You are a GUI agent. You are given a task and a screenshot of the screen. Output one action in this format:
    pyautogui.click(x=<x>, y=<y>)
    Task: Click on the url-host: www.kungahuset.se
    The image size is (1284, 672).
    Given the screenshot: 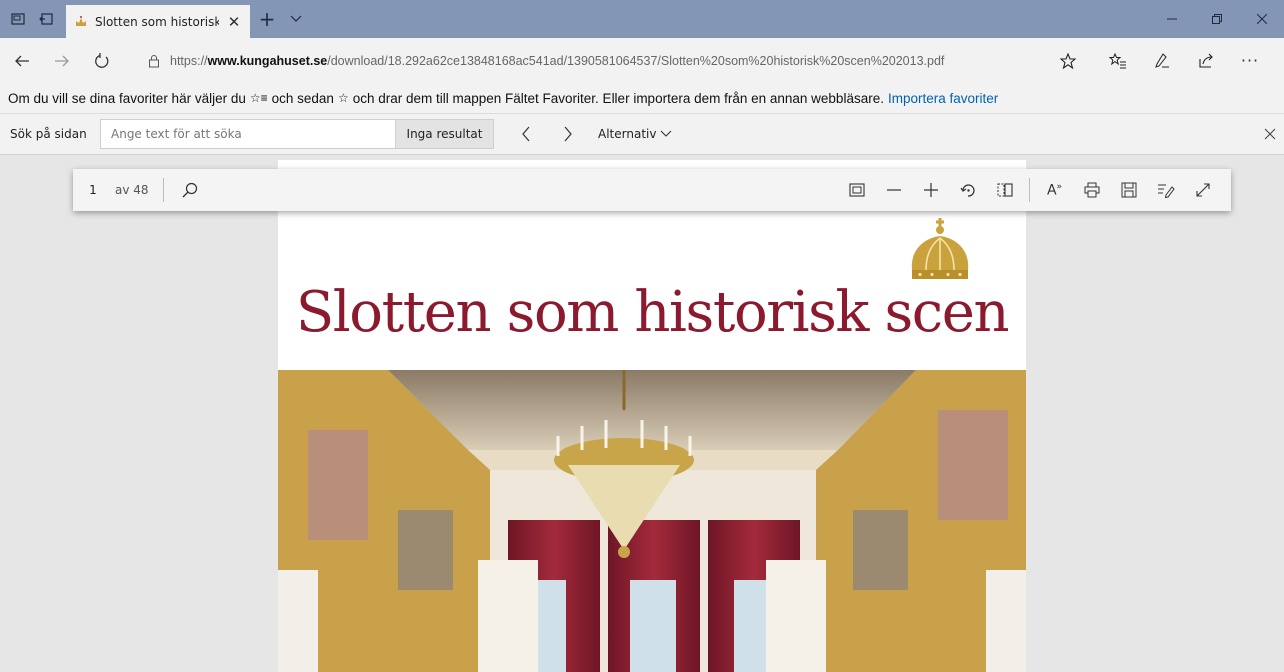 What is the action you would take?
    pyautogui.click(x=267, y=60)
    